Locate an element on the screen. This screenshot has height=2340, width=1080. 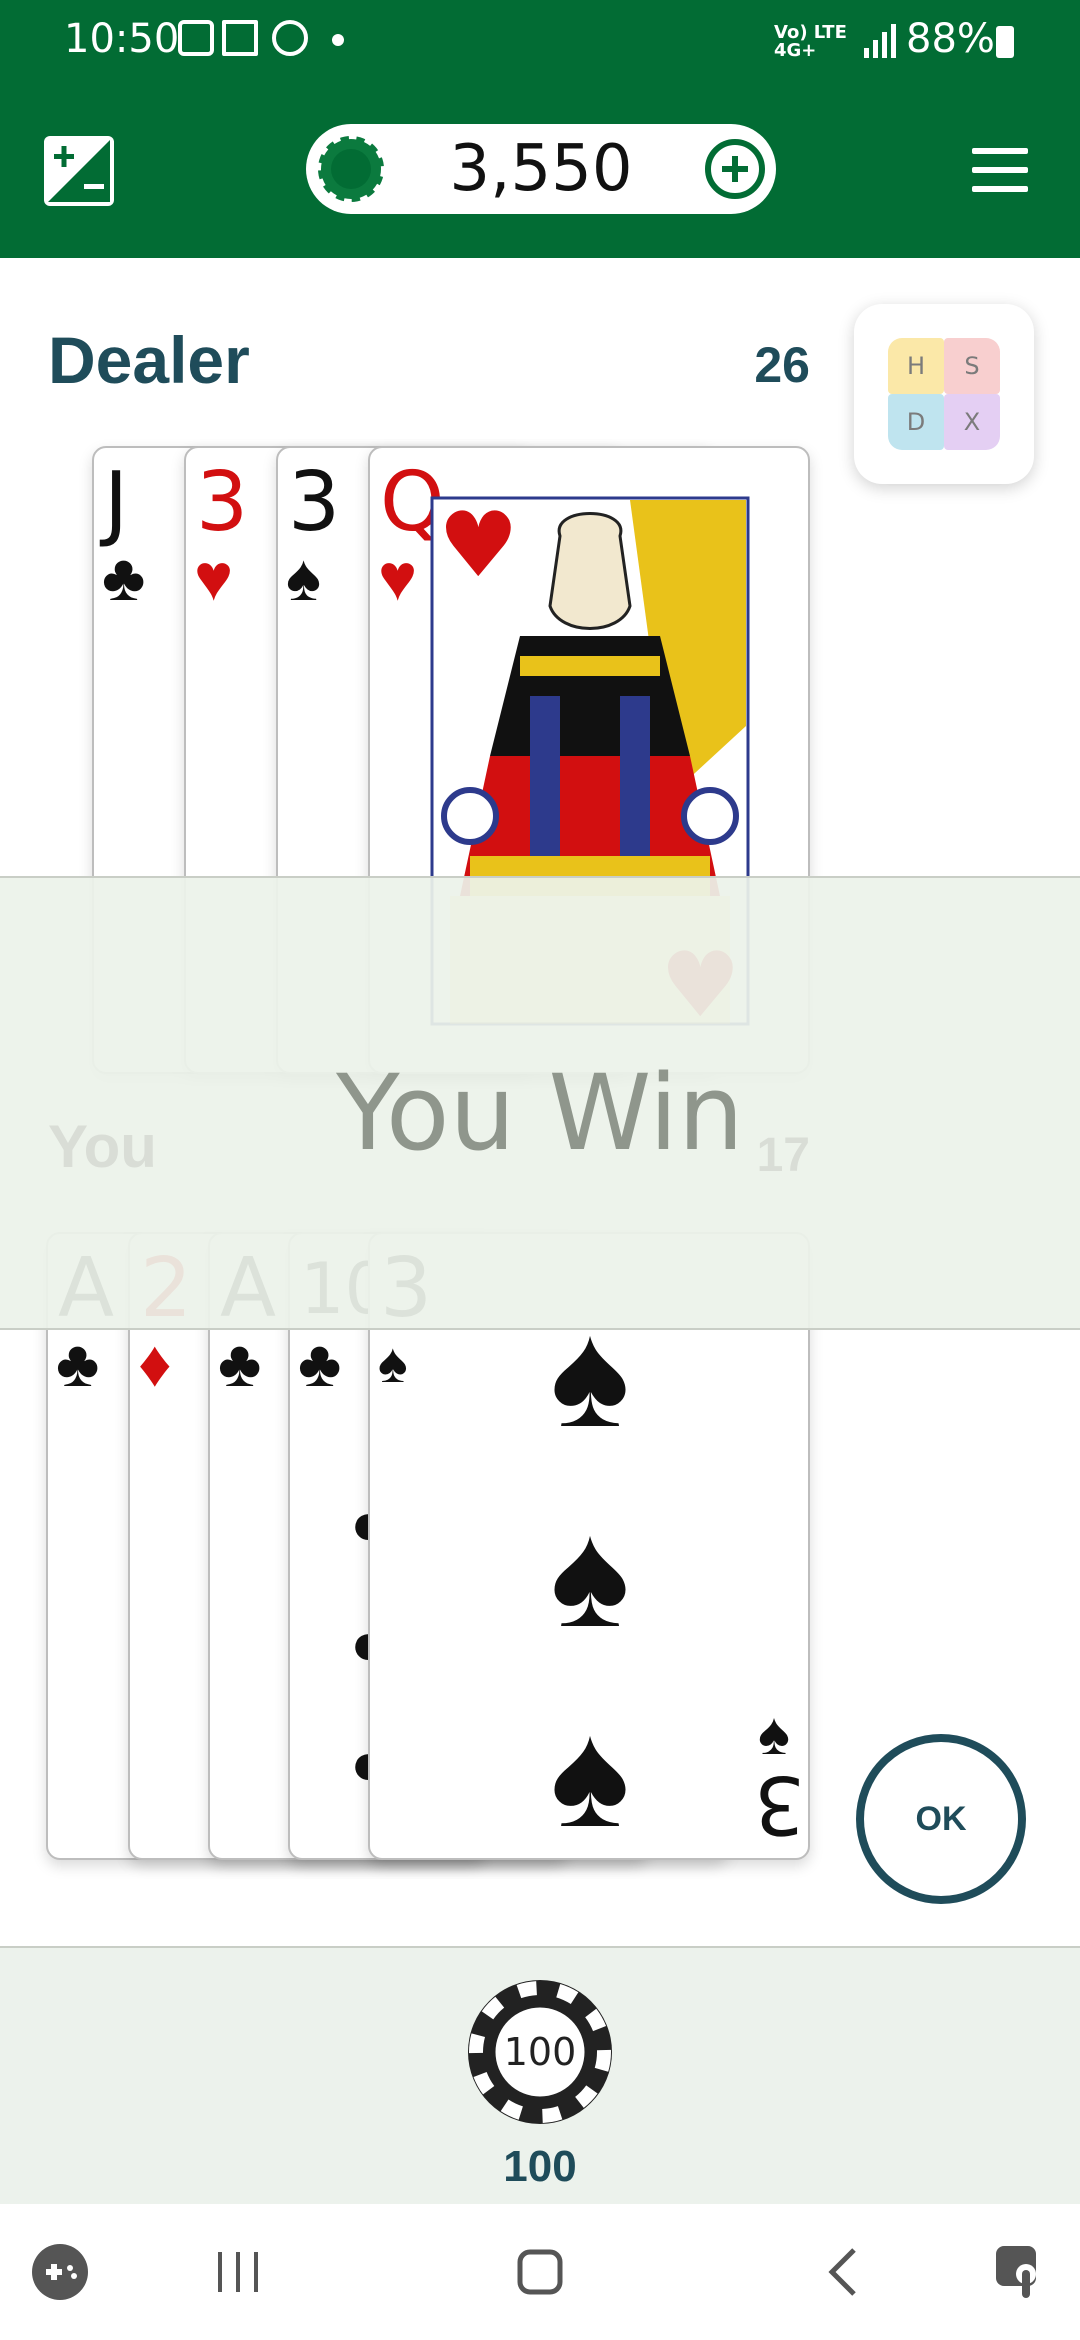
game-launcher-icon is located at coordinates (60, 2272).